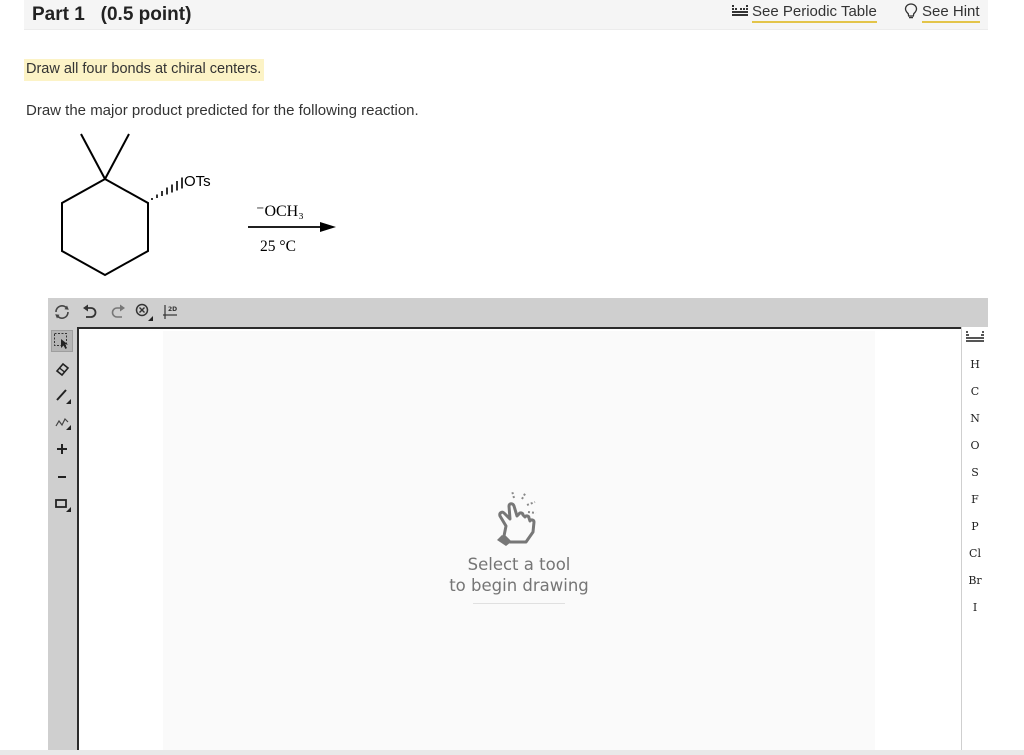 This screenshot has width=1024, height=755. I want to click on condition-label: 25 °C, so click(278, 246).